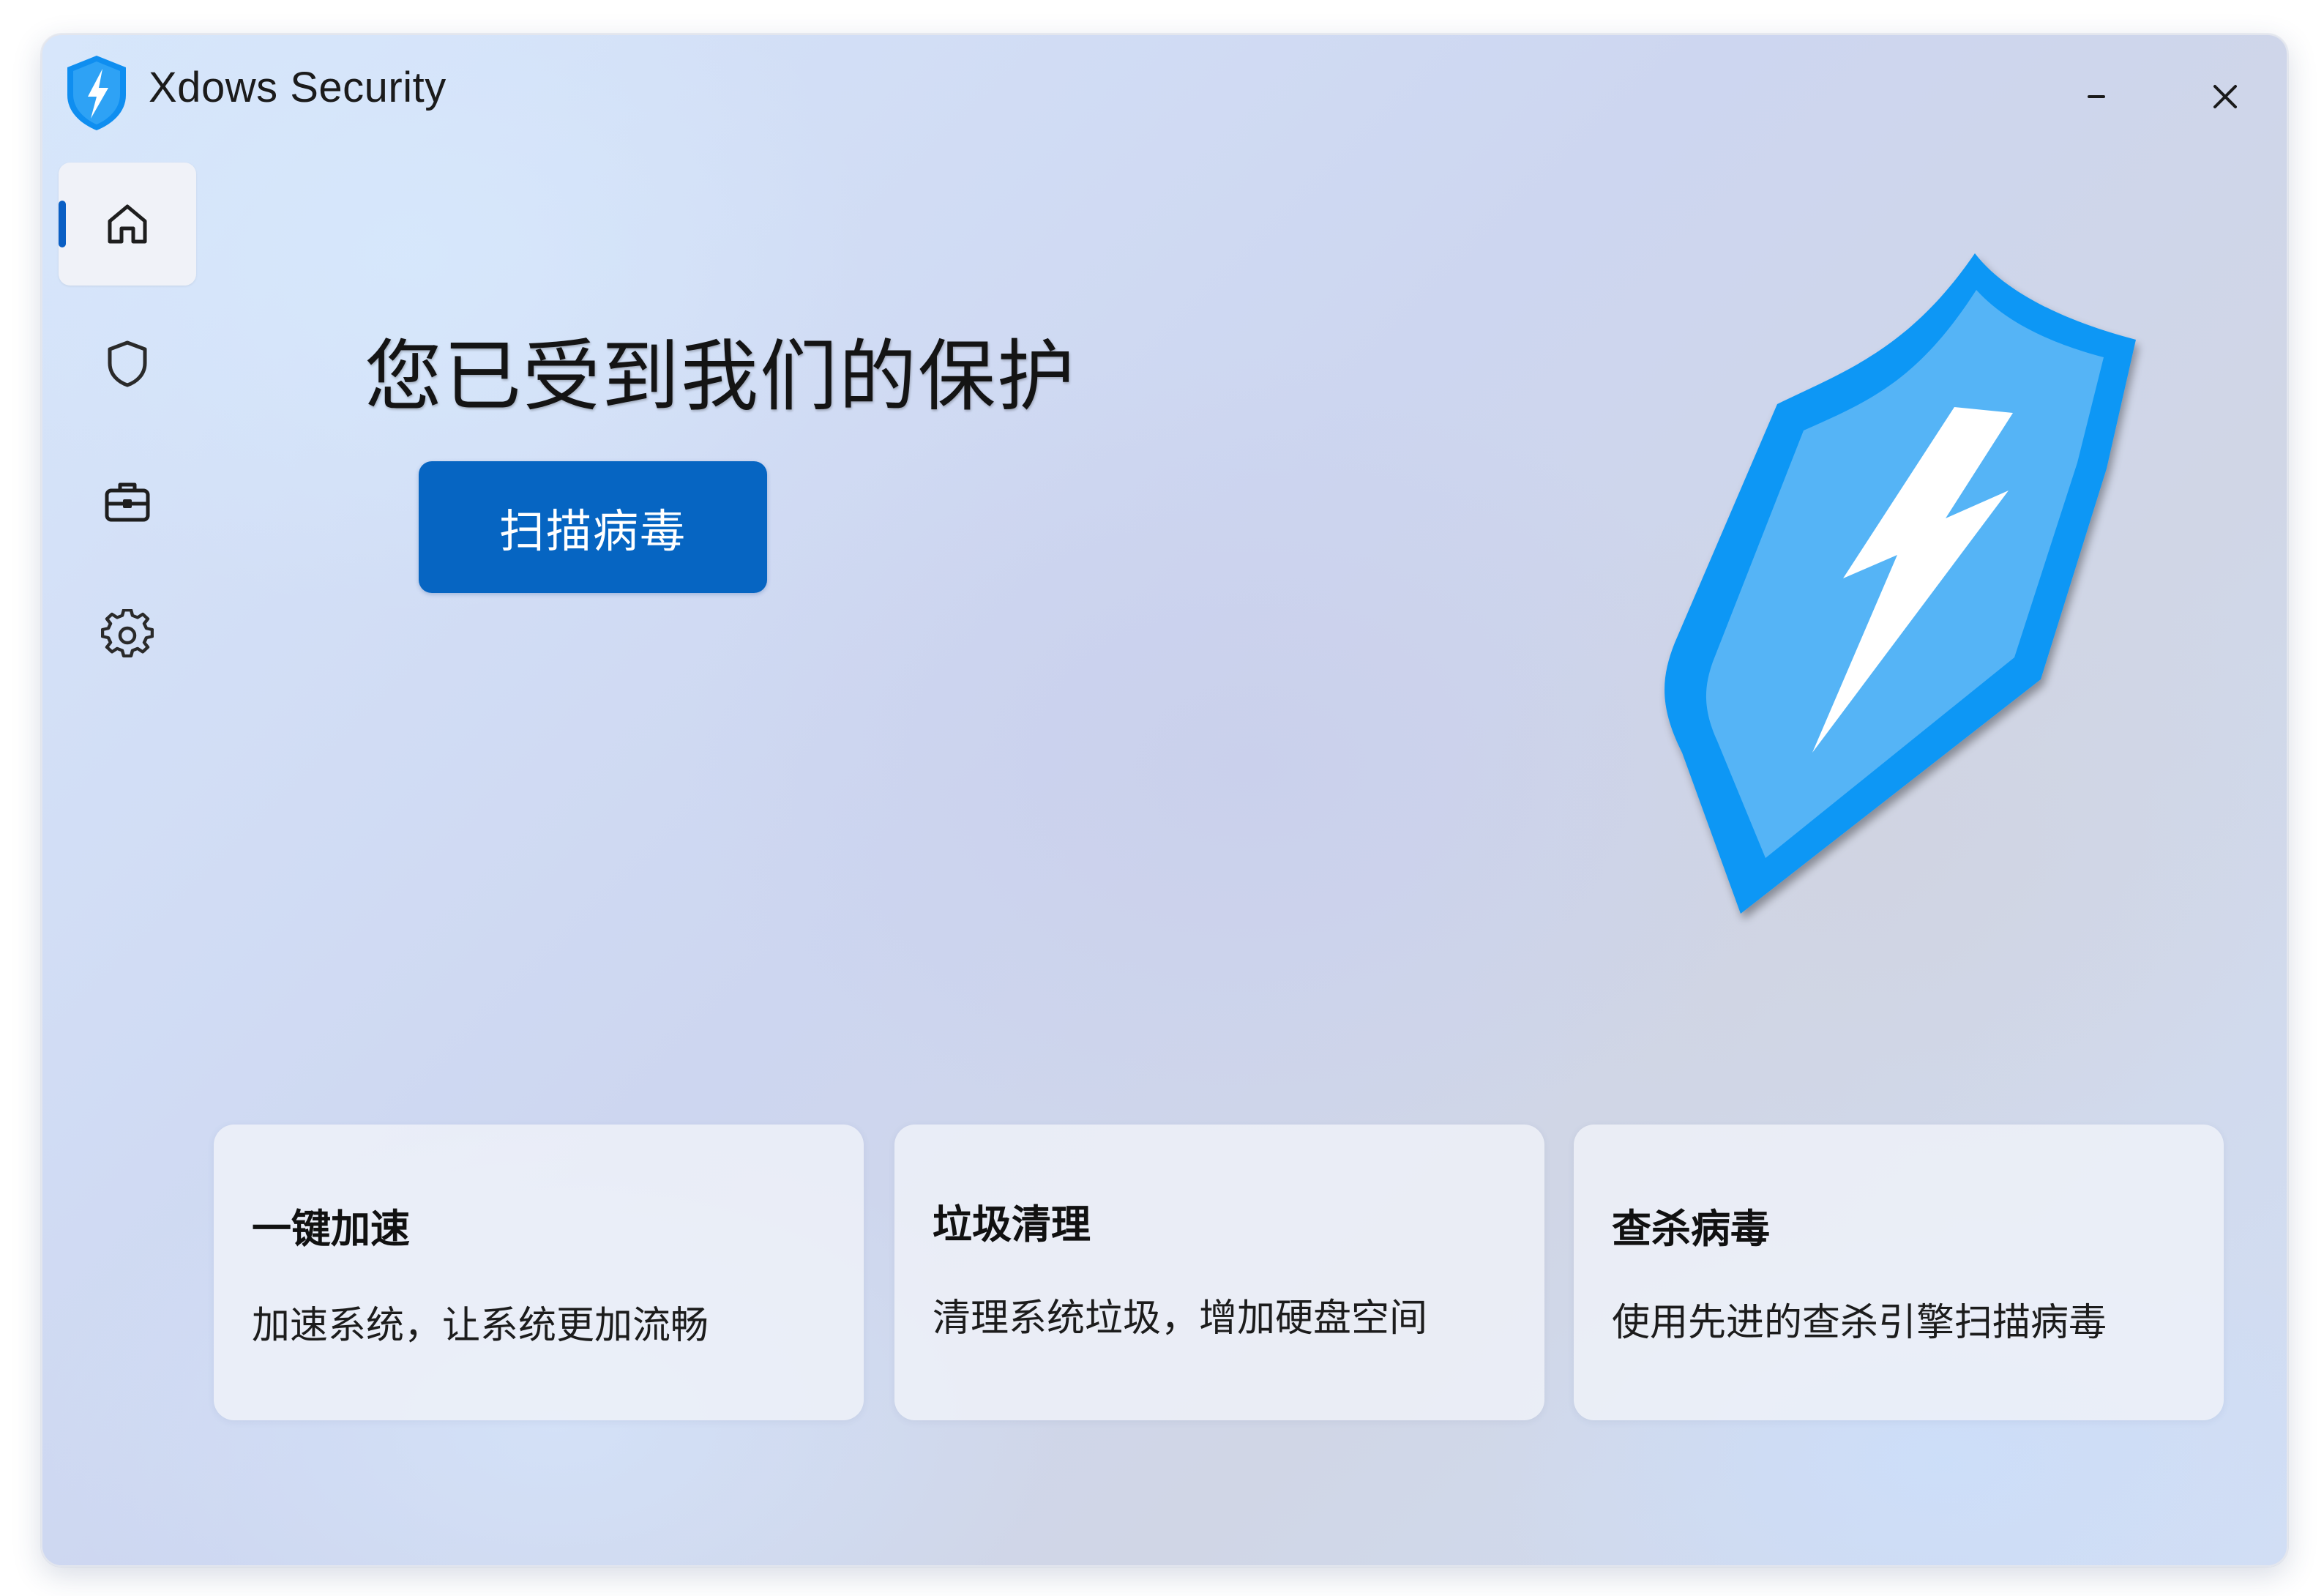 This screenshot has height=1596, width=2324. I want to click on card-title: 一键加速, so click(331, 1229).